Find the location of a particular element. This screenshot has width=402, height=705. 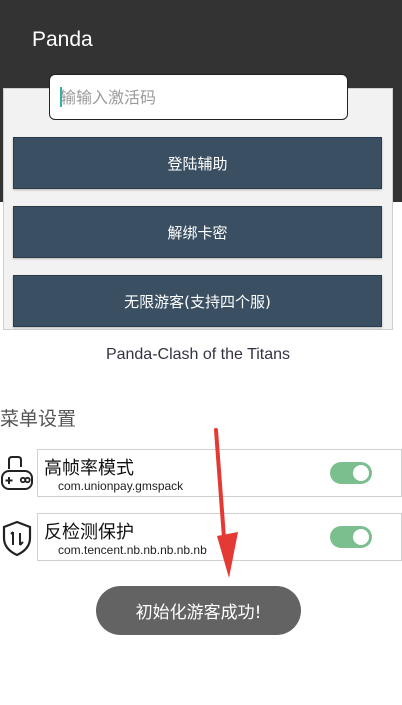

unbind-card-button: 解绑卡密 is located at coordinates (197, 232).